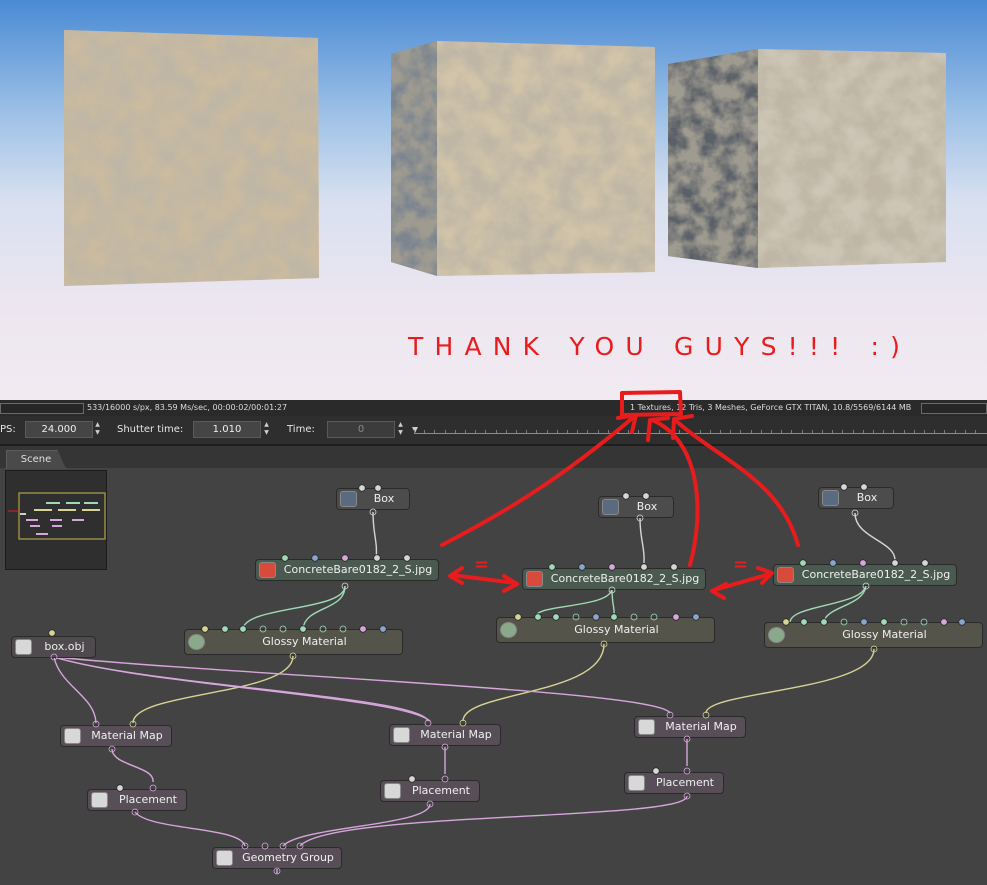 The image size is (987, 885). I want to click on time-label: Time:, so click(301, 429).